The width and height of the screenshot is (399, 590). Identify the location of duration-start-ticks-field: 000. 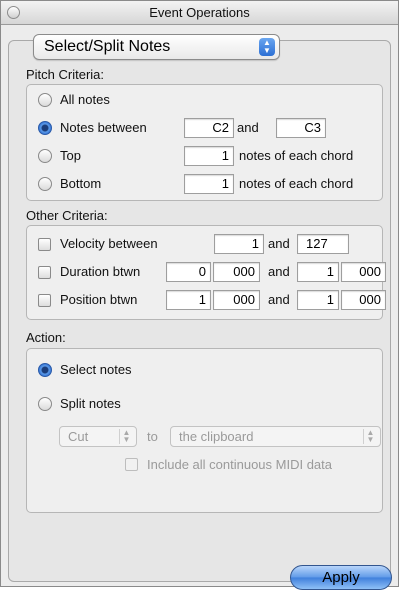
(236, 272).